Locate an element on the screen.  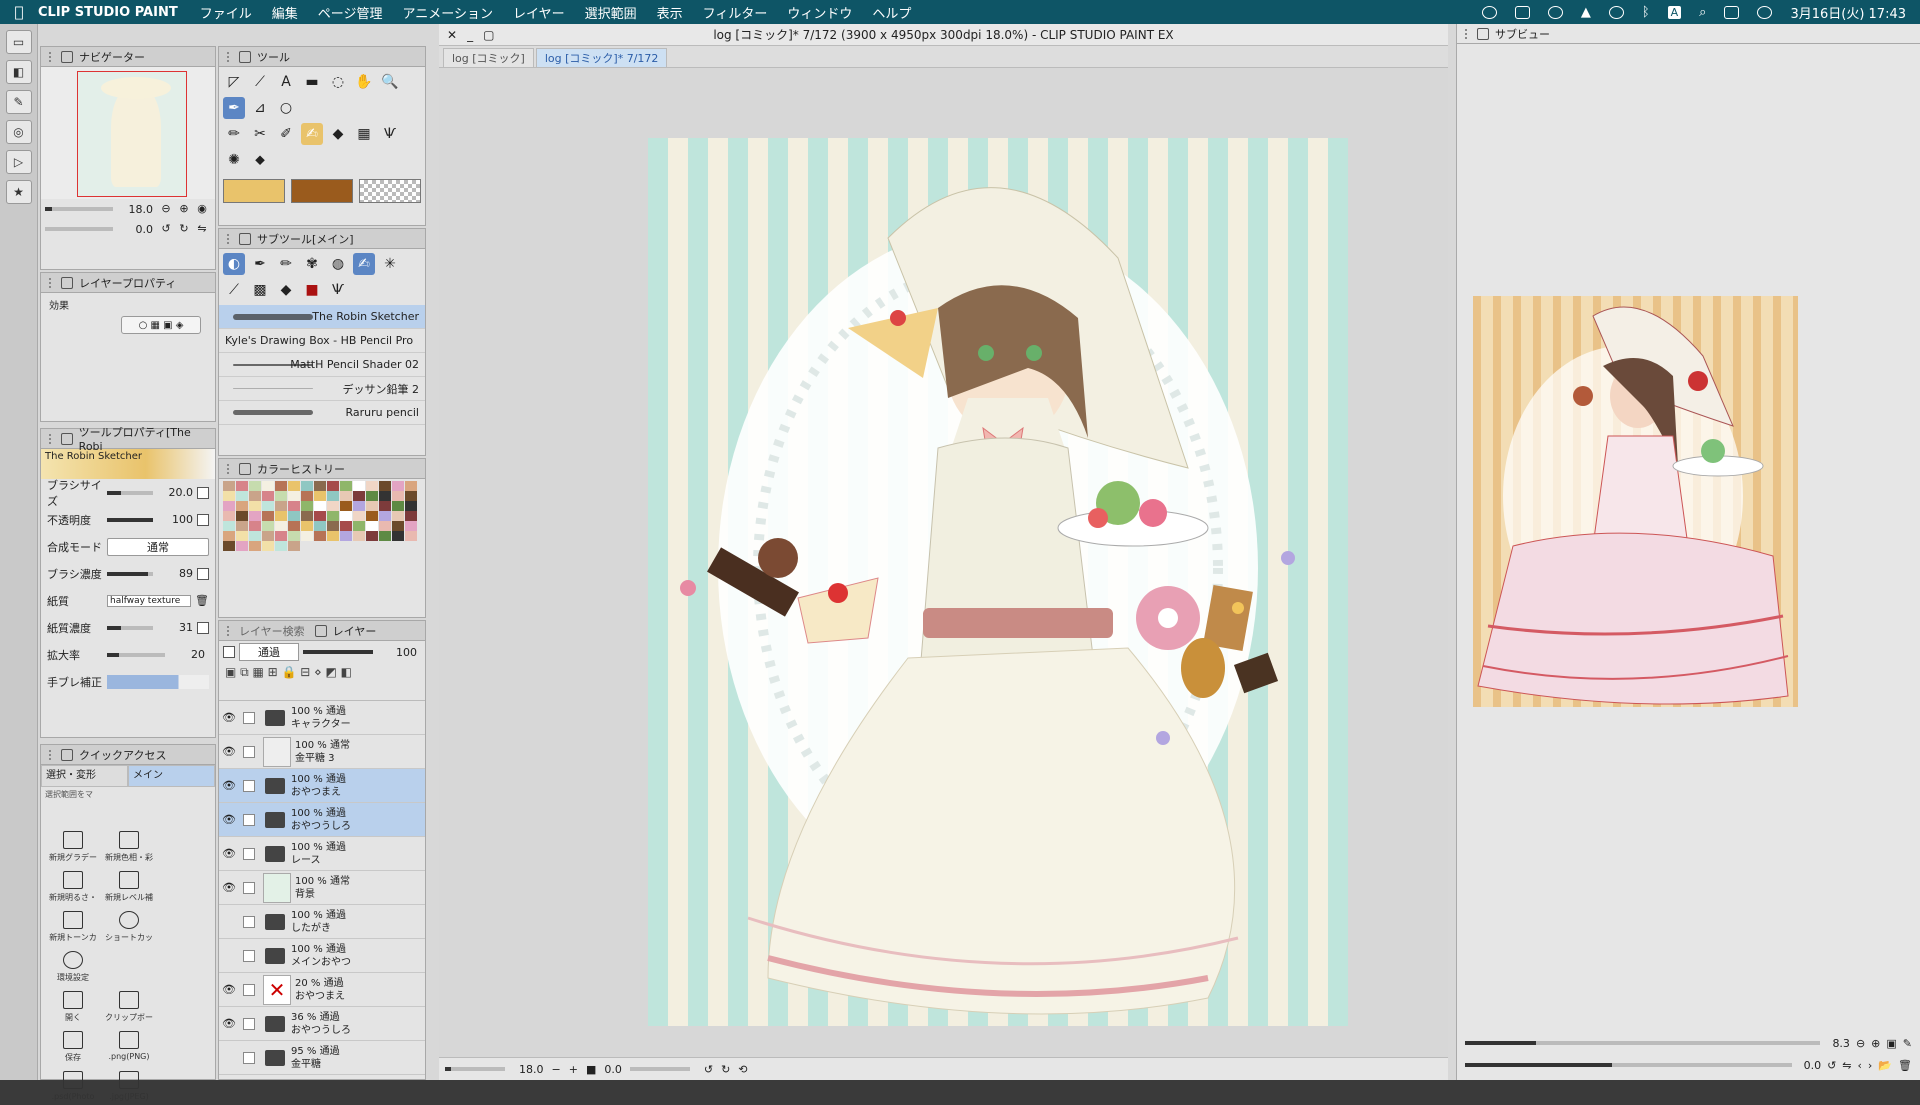
bluetooth-icon: ᛒ is located at coordinates (1646, 12).